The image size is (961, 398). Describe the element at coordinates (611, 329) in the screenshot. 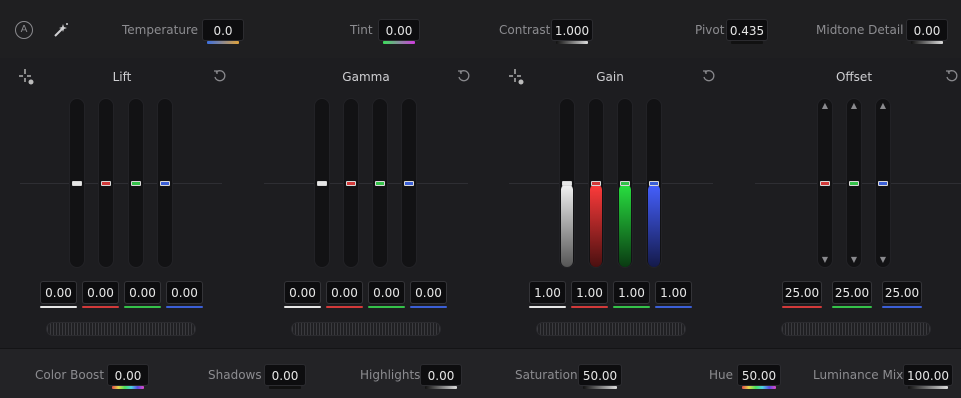

I see `gain-master-wheel` at that location.